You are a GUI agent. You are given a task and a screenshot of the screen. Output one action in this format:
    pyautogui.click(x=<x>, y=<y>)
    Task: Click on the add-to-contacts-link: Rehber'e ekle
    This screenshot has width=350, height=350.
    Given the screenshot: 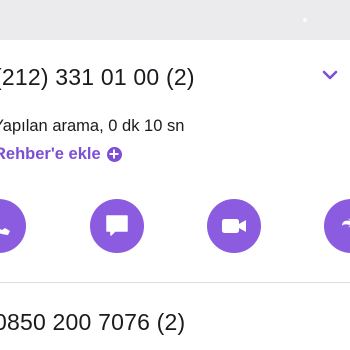 What is the action you would take?
    pyautogui.click(x=61, y=154)
    